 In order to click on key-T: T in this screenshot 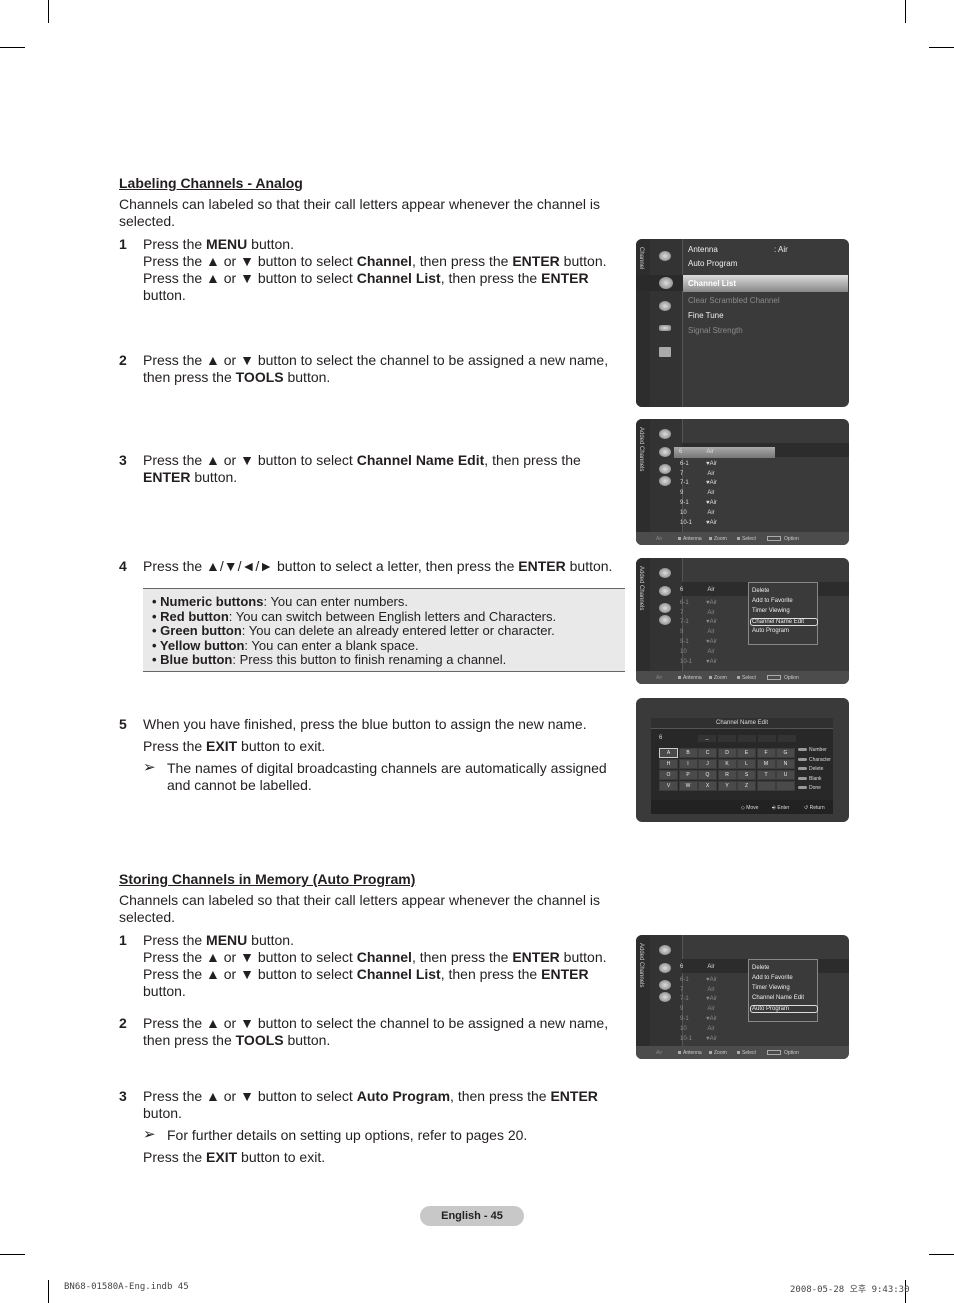, I will do `click(766, 775)`.